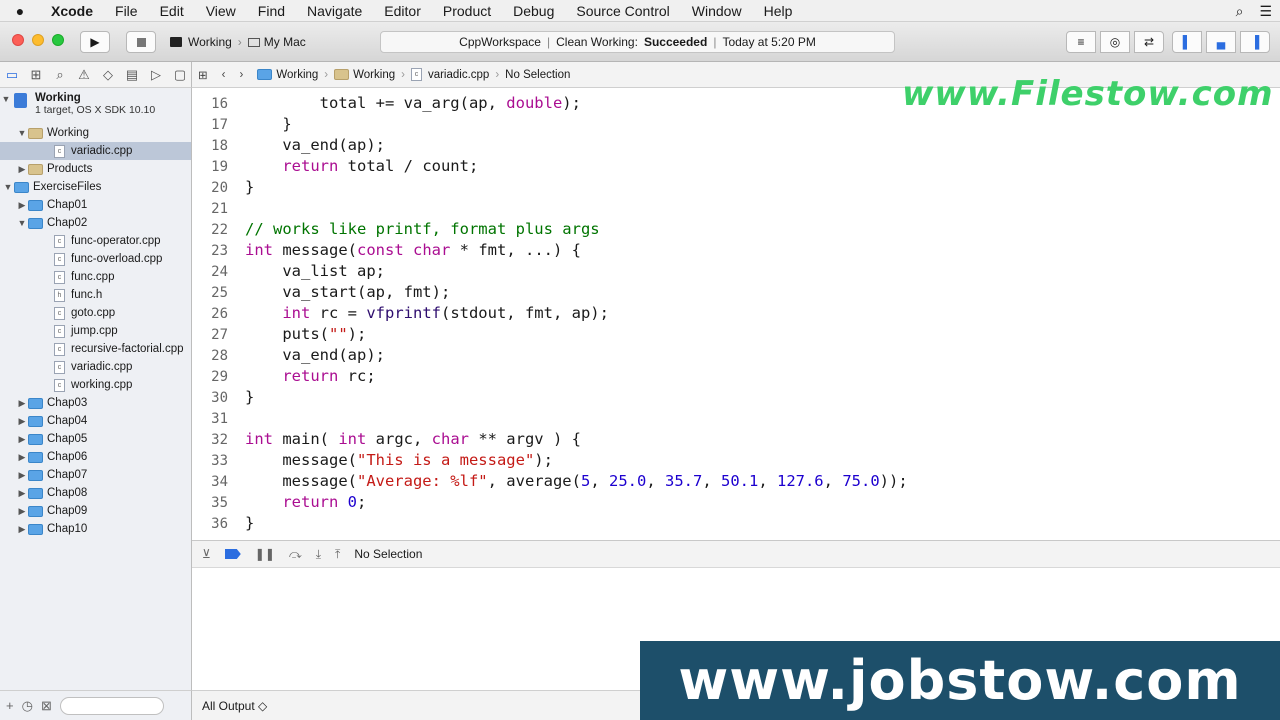  Describe the element at coordinates (1221, 42) in the screenshot. I see `toggle-debug-area-button: ▄` at that location.